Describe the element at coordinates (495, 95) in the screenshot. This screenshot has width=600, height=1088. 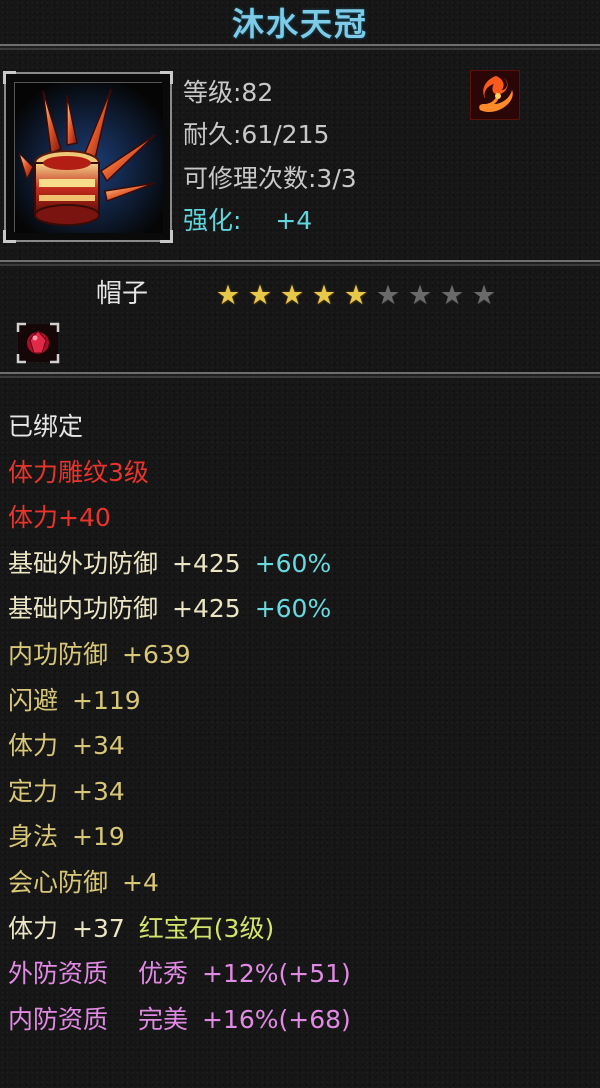
I see `fire-swirl-icon` at that location.